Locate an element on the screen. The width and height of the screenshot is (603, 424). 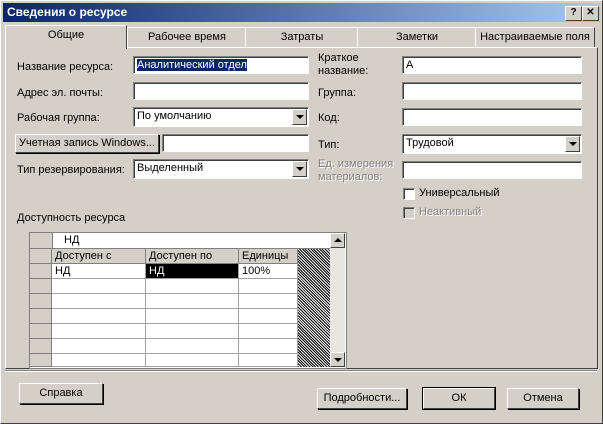
material-units-field is located at coordinates (492, 170).